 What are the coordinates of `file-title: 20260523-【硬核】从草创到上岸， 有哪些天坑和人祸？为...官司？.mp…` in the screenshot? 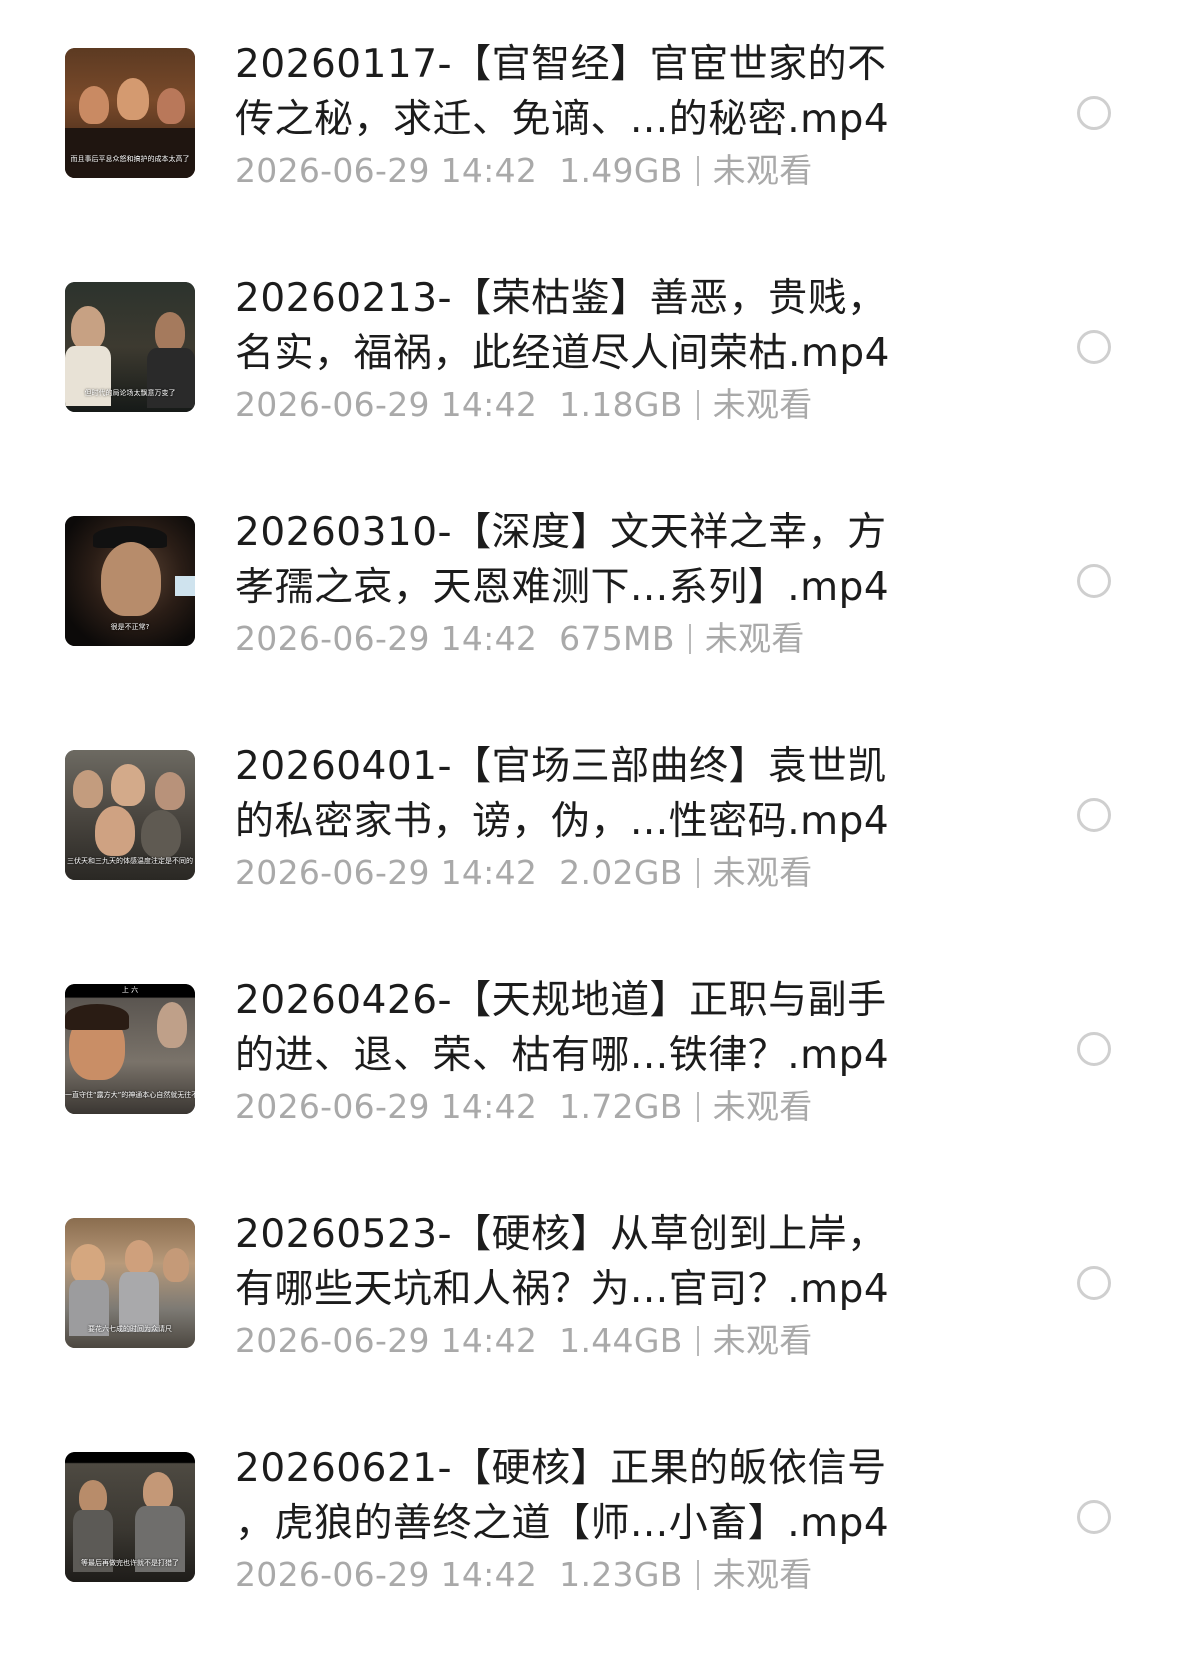 It's located at (562, 1262).